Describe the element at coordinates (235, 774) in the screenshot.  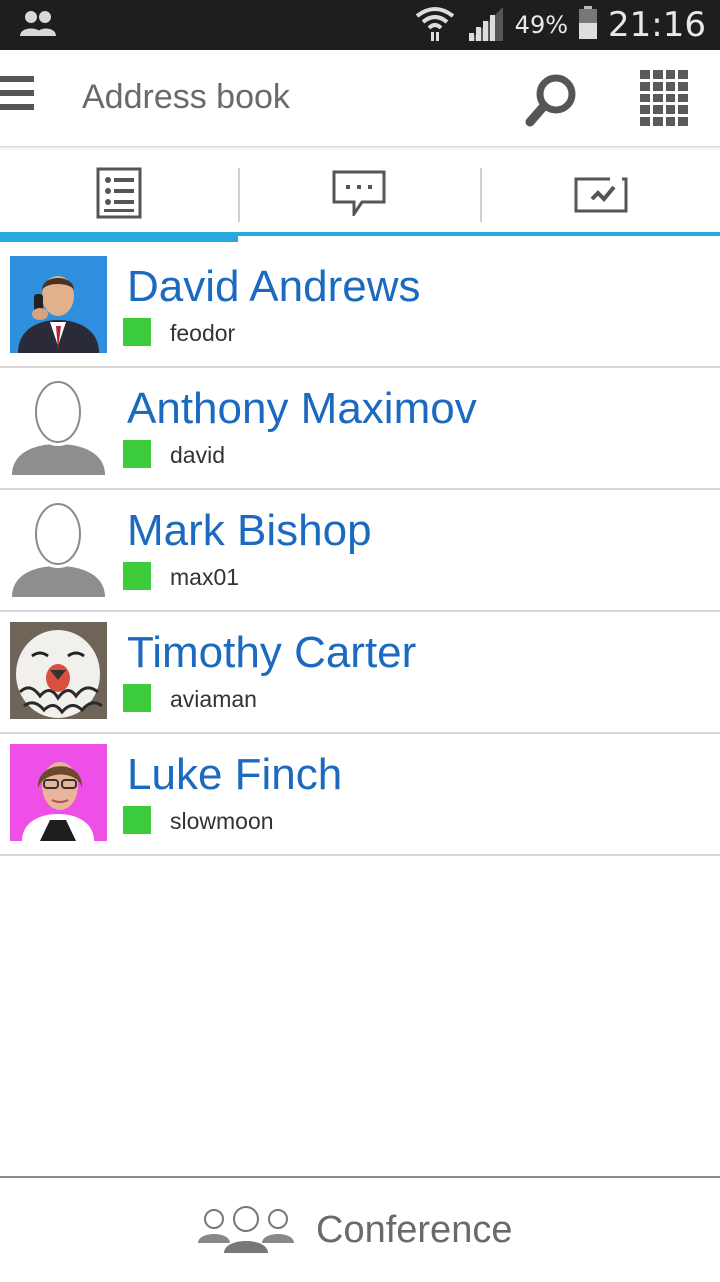
I see `contact-name: Luke Finch` at that location.